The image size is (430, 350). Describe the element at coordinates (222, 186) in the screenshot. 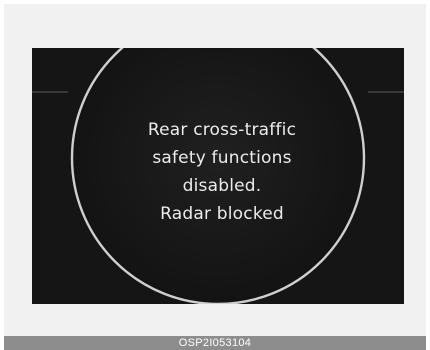

I see `warning-message-line-3: disabled.` at that location.